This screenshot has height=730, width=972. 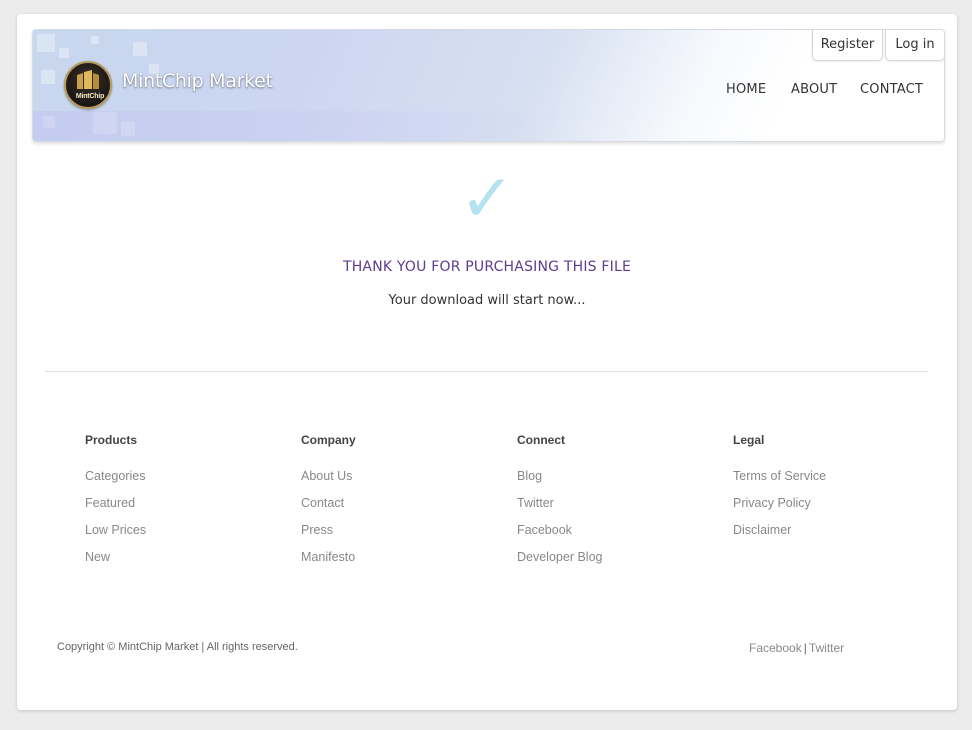 I want to click on social-links: Facebook | Twitter, so click(x=796, y=648).